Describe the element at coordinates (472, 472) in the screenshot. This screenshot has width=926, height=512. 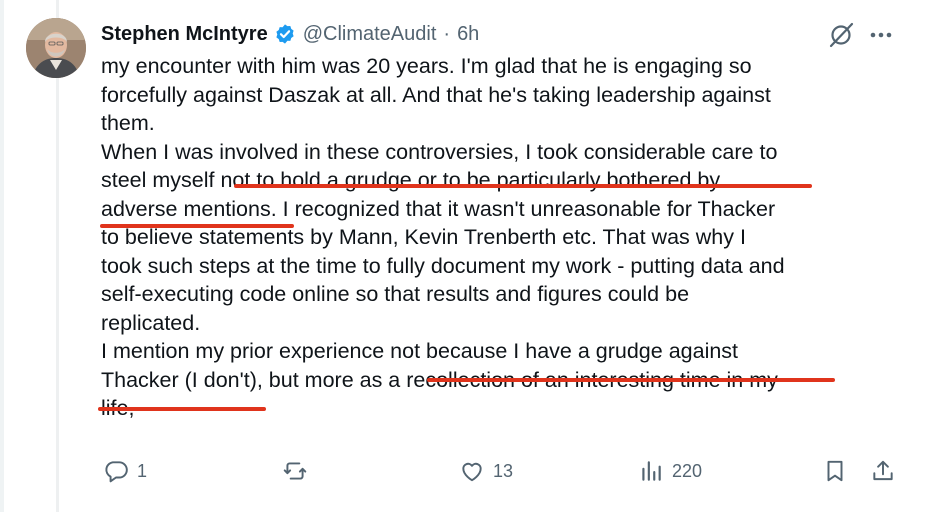
I see `like-icon` at that location.